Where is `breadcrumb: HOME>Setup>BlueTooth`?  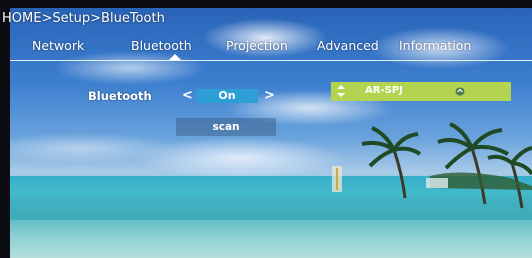
breadcrumb: HOME>Setup>BlueTooth is located at coordinates (83, 18).